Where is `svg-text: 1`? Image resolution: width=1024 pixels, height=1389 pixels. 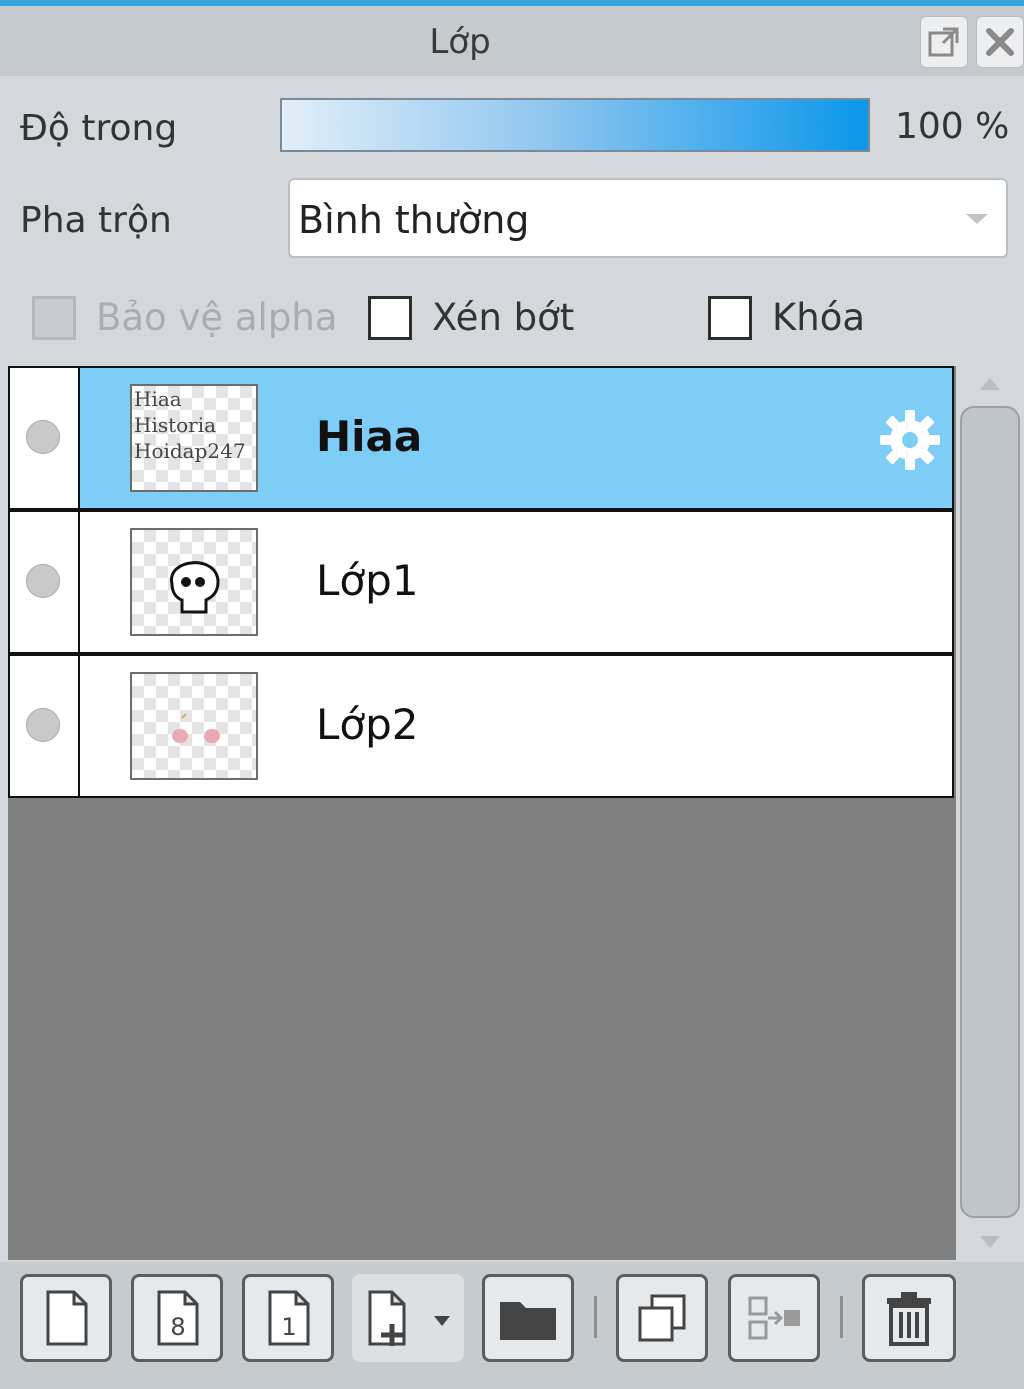
svg-text: 1 is located at coordinates (288, 1327).